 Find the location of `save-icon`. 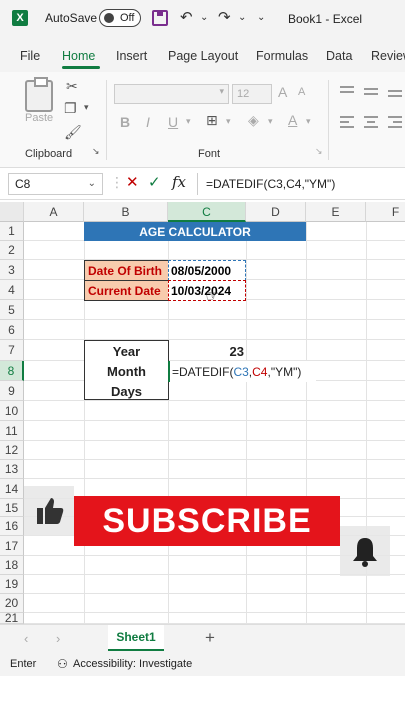

save-icon is located at coordinates (160, 18).